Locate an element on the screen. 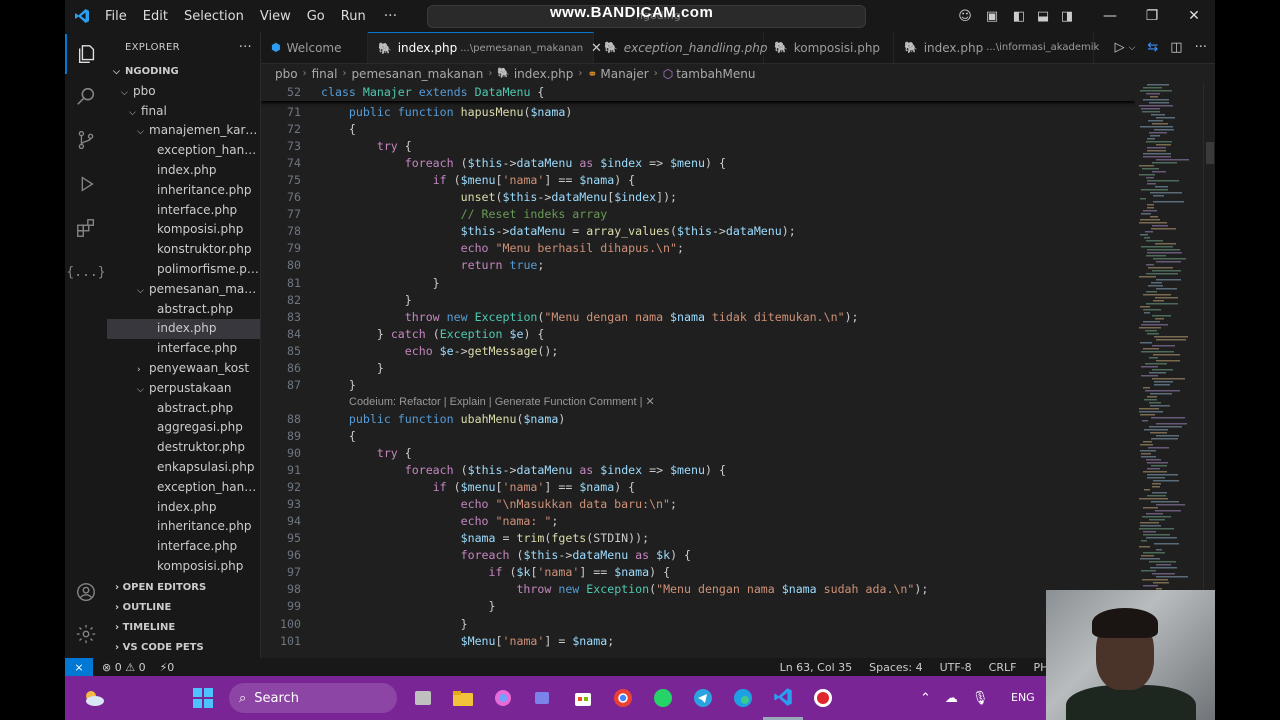 This screenshot has width=1280, height=720. code-line: 75 if ($menu['nama'] == $nama) { is located at coordinates (698, 180).